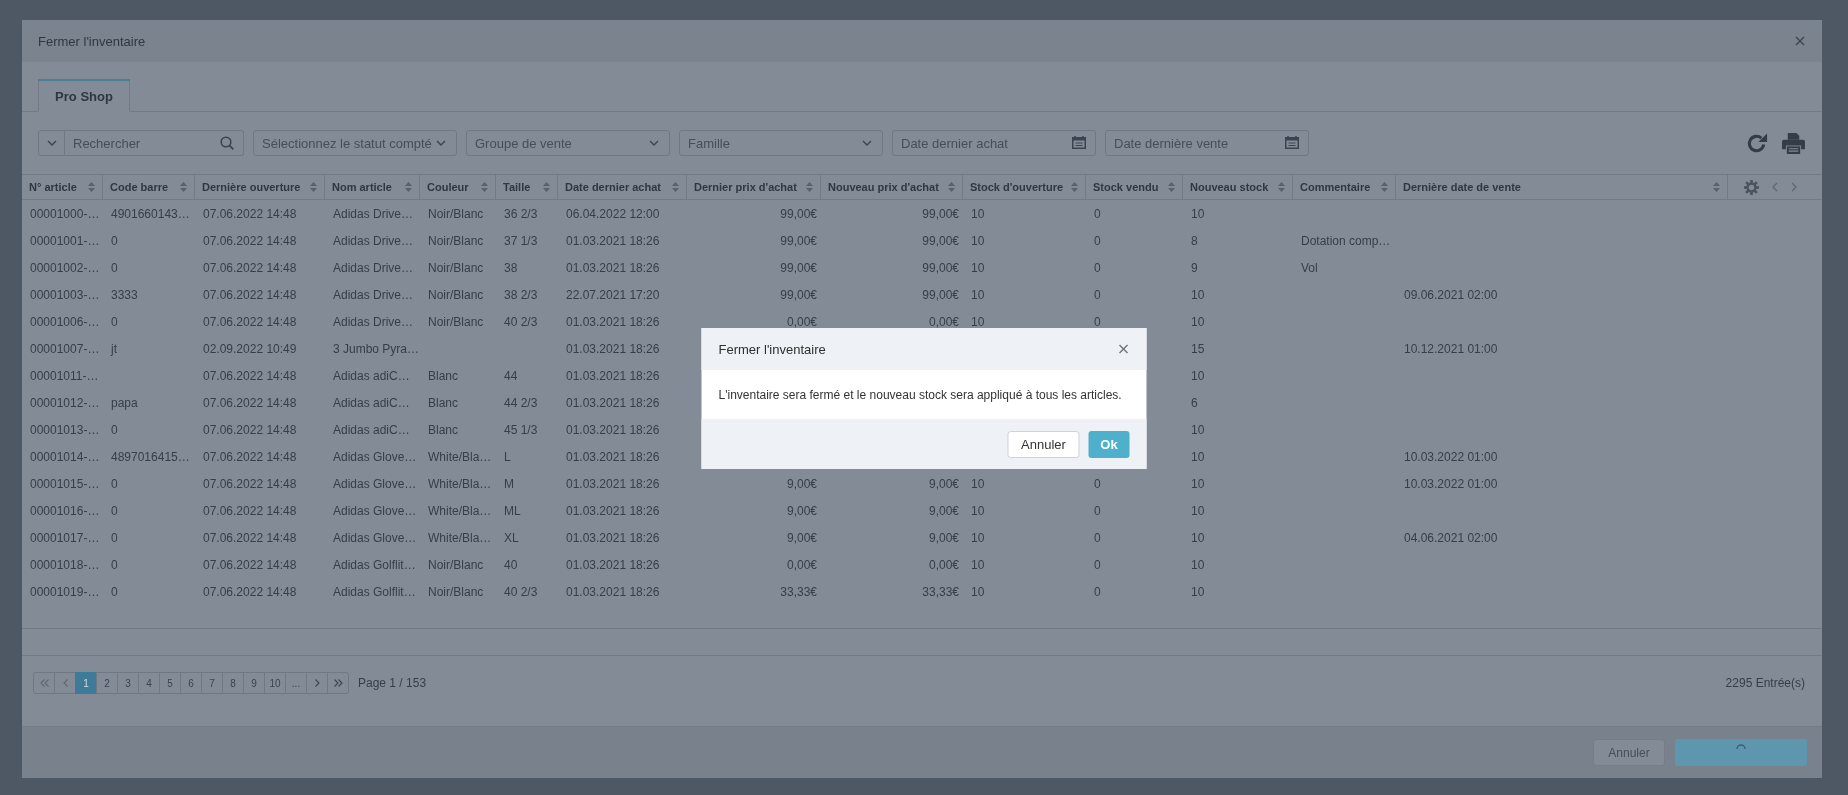 The width and height of the screenshot is (1848, 795). Describe the element at coordinates (458, 187) in the screenshot. I see `column-header: Couleur` at that location.